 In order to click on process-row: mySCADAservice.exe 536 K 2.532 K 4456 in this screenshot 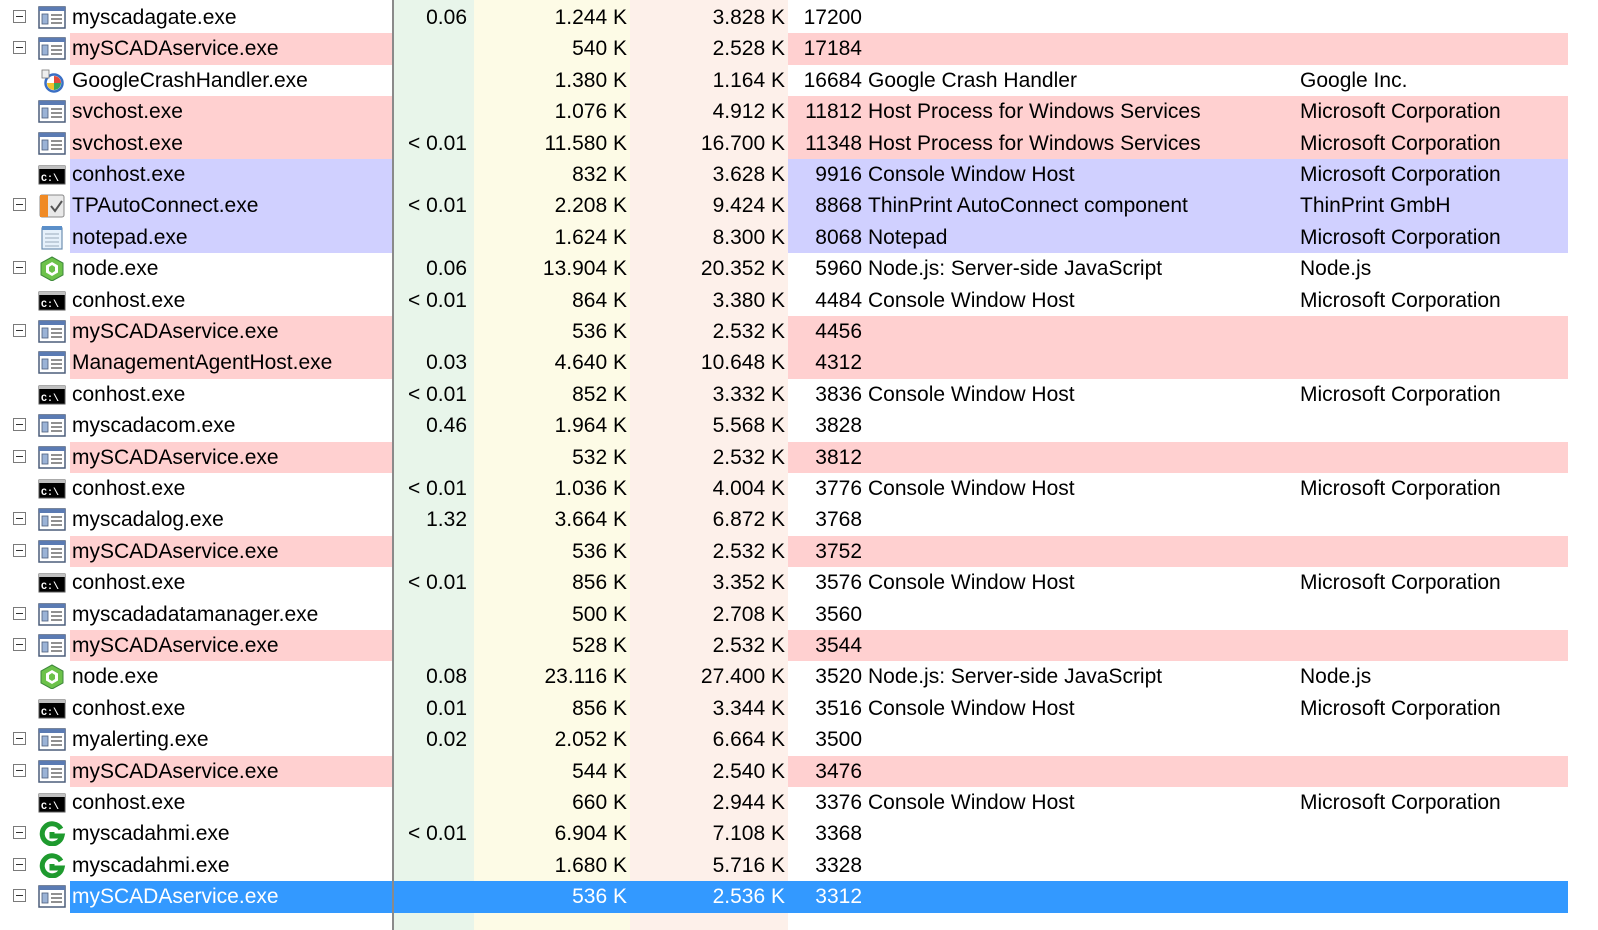, I will do `click(784, 332)`.